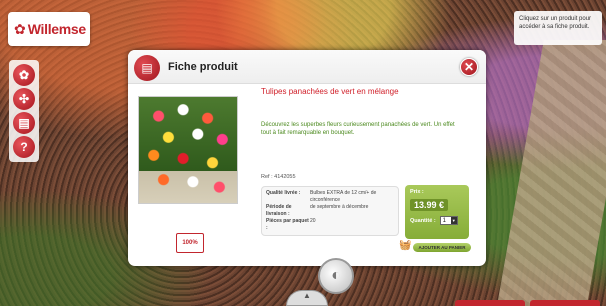  I want to click on help-icon: ?, so click(24, 147).